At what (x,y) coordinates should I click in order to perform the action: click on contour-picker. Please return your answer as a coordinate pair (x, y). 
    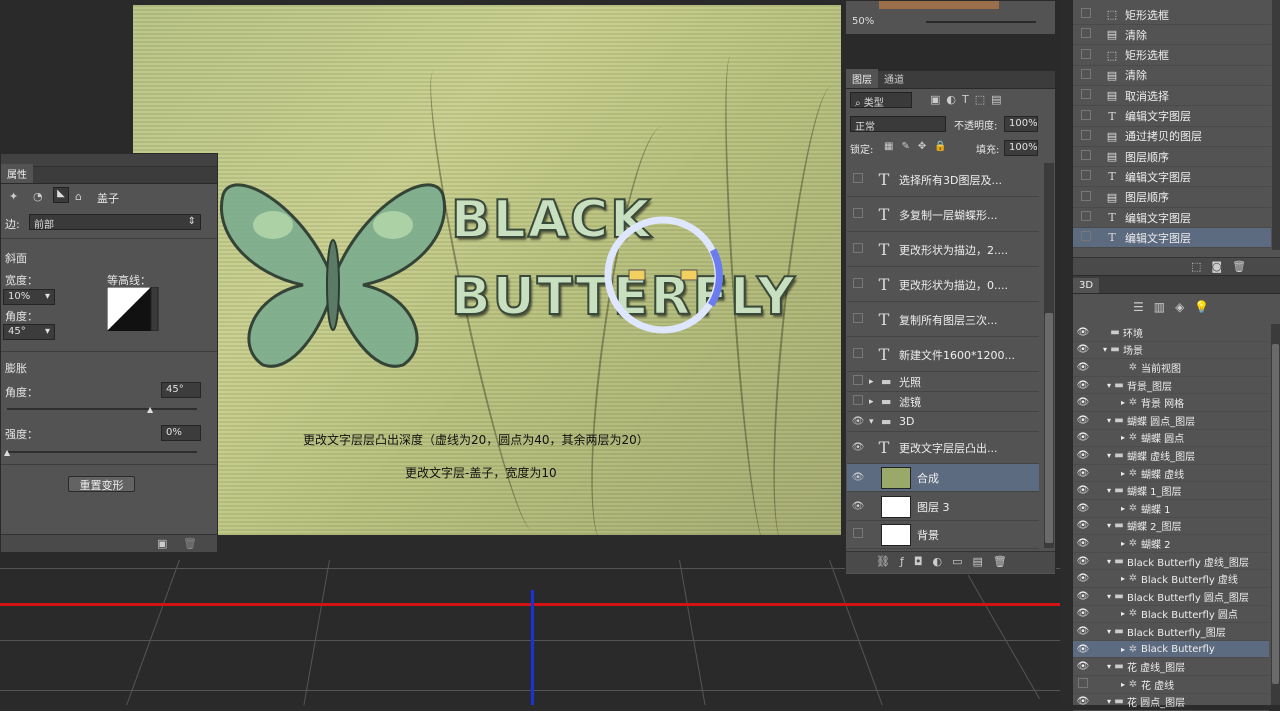
    Looking at the image, I should click on (133, 309).